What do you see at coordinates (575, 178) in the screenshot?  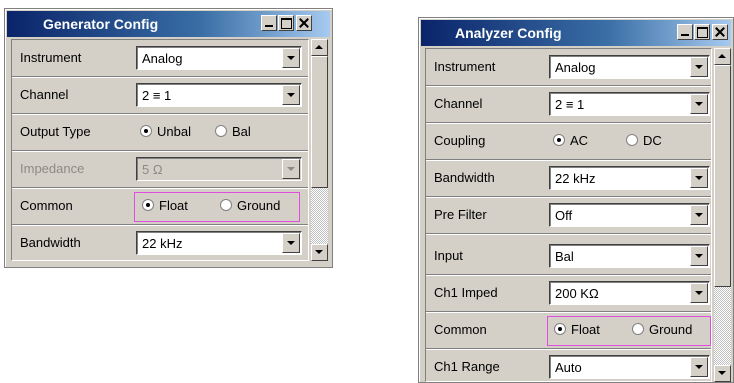 I see `ana-bandwidth-value: 22 kHz` at bounding box center [575, 178].